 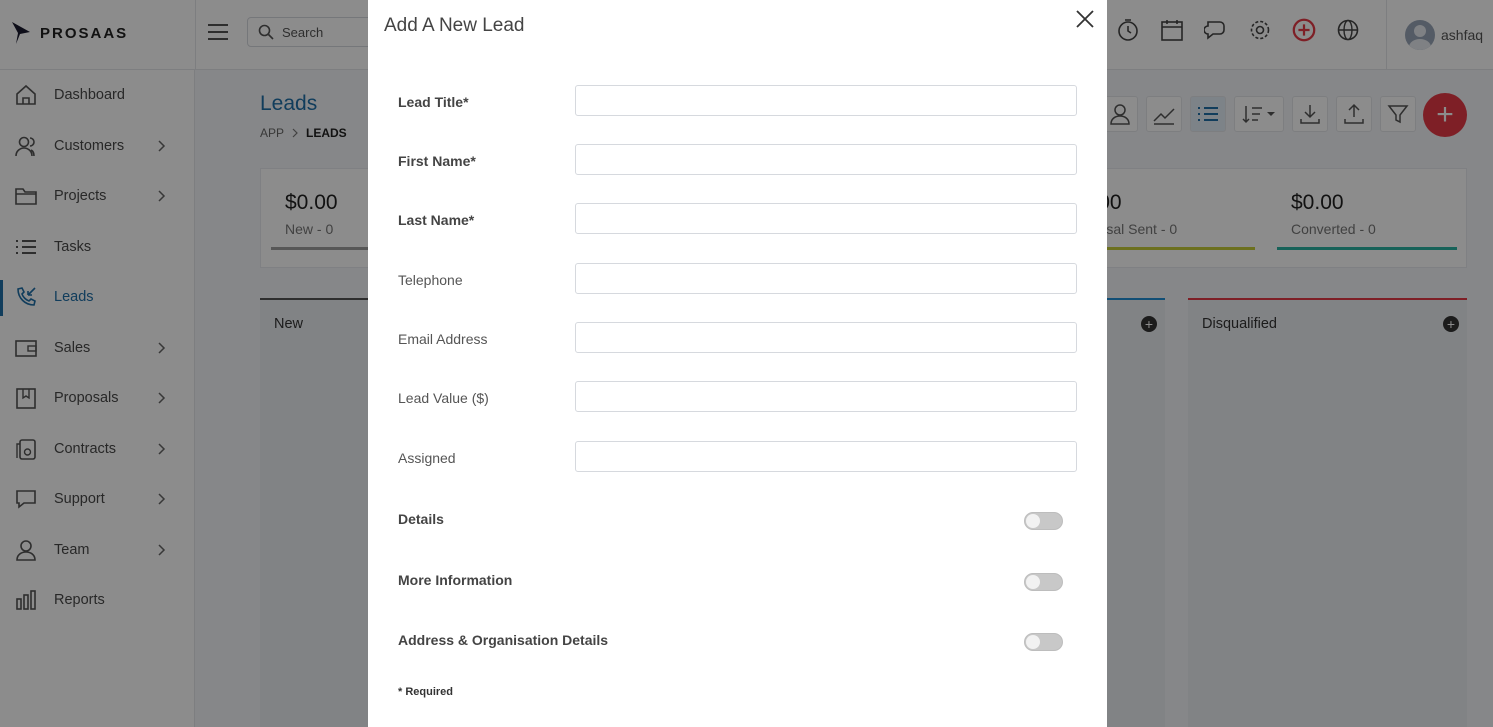 What do you see at coordinates (826, 159) in the screenshot?
I see `first-name-input` at bounding box center [826, 159].